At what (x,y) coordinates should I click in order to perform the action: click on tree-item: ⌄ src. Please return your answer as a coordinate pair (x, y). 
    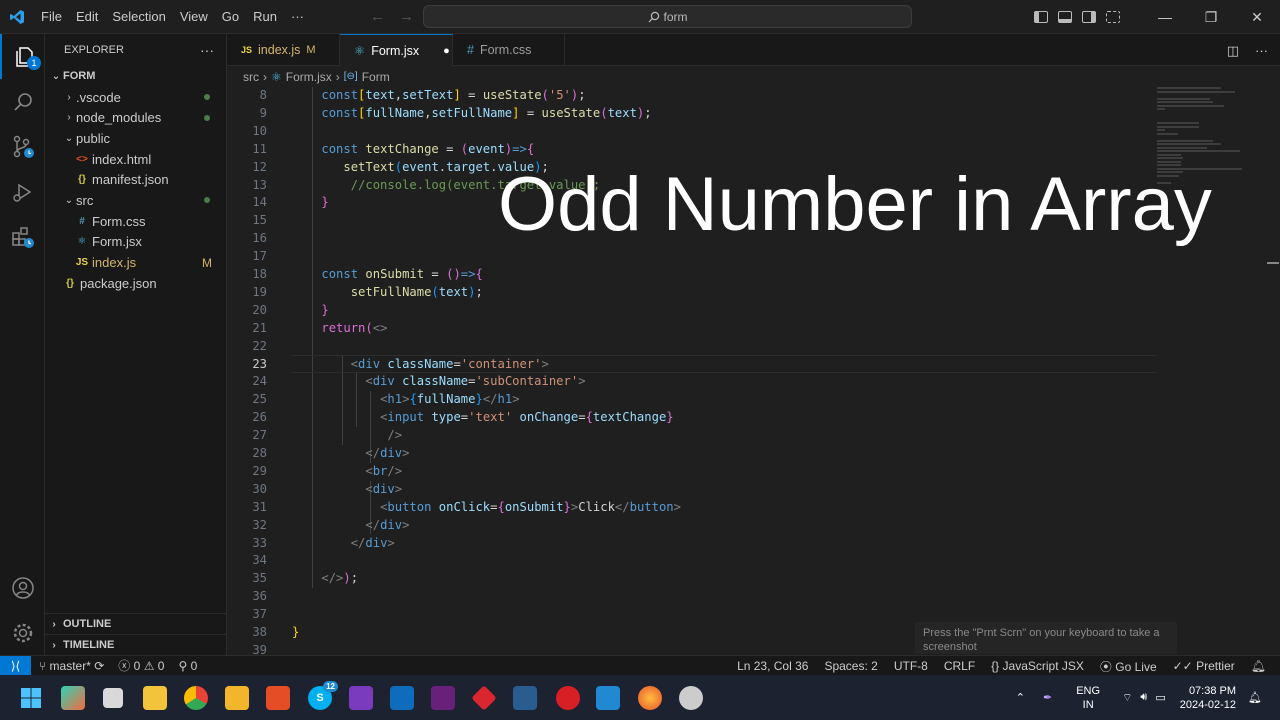
    Looking at the image, I should click on (135, 200).